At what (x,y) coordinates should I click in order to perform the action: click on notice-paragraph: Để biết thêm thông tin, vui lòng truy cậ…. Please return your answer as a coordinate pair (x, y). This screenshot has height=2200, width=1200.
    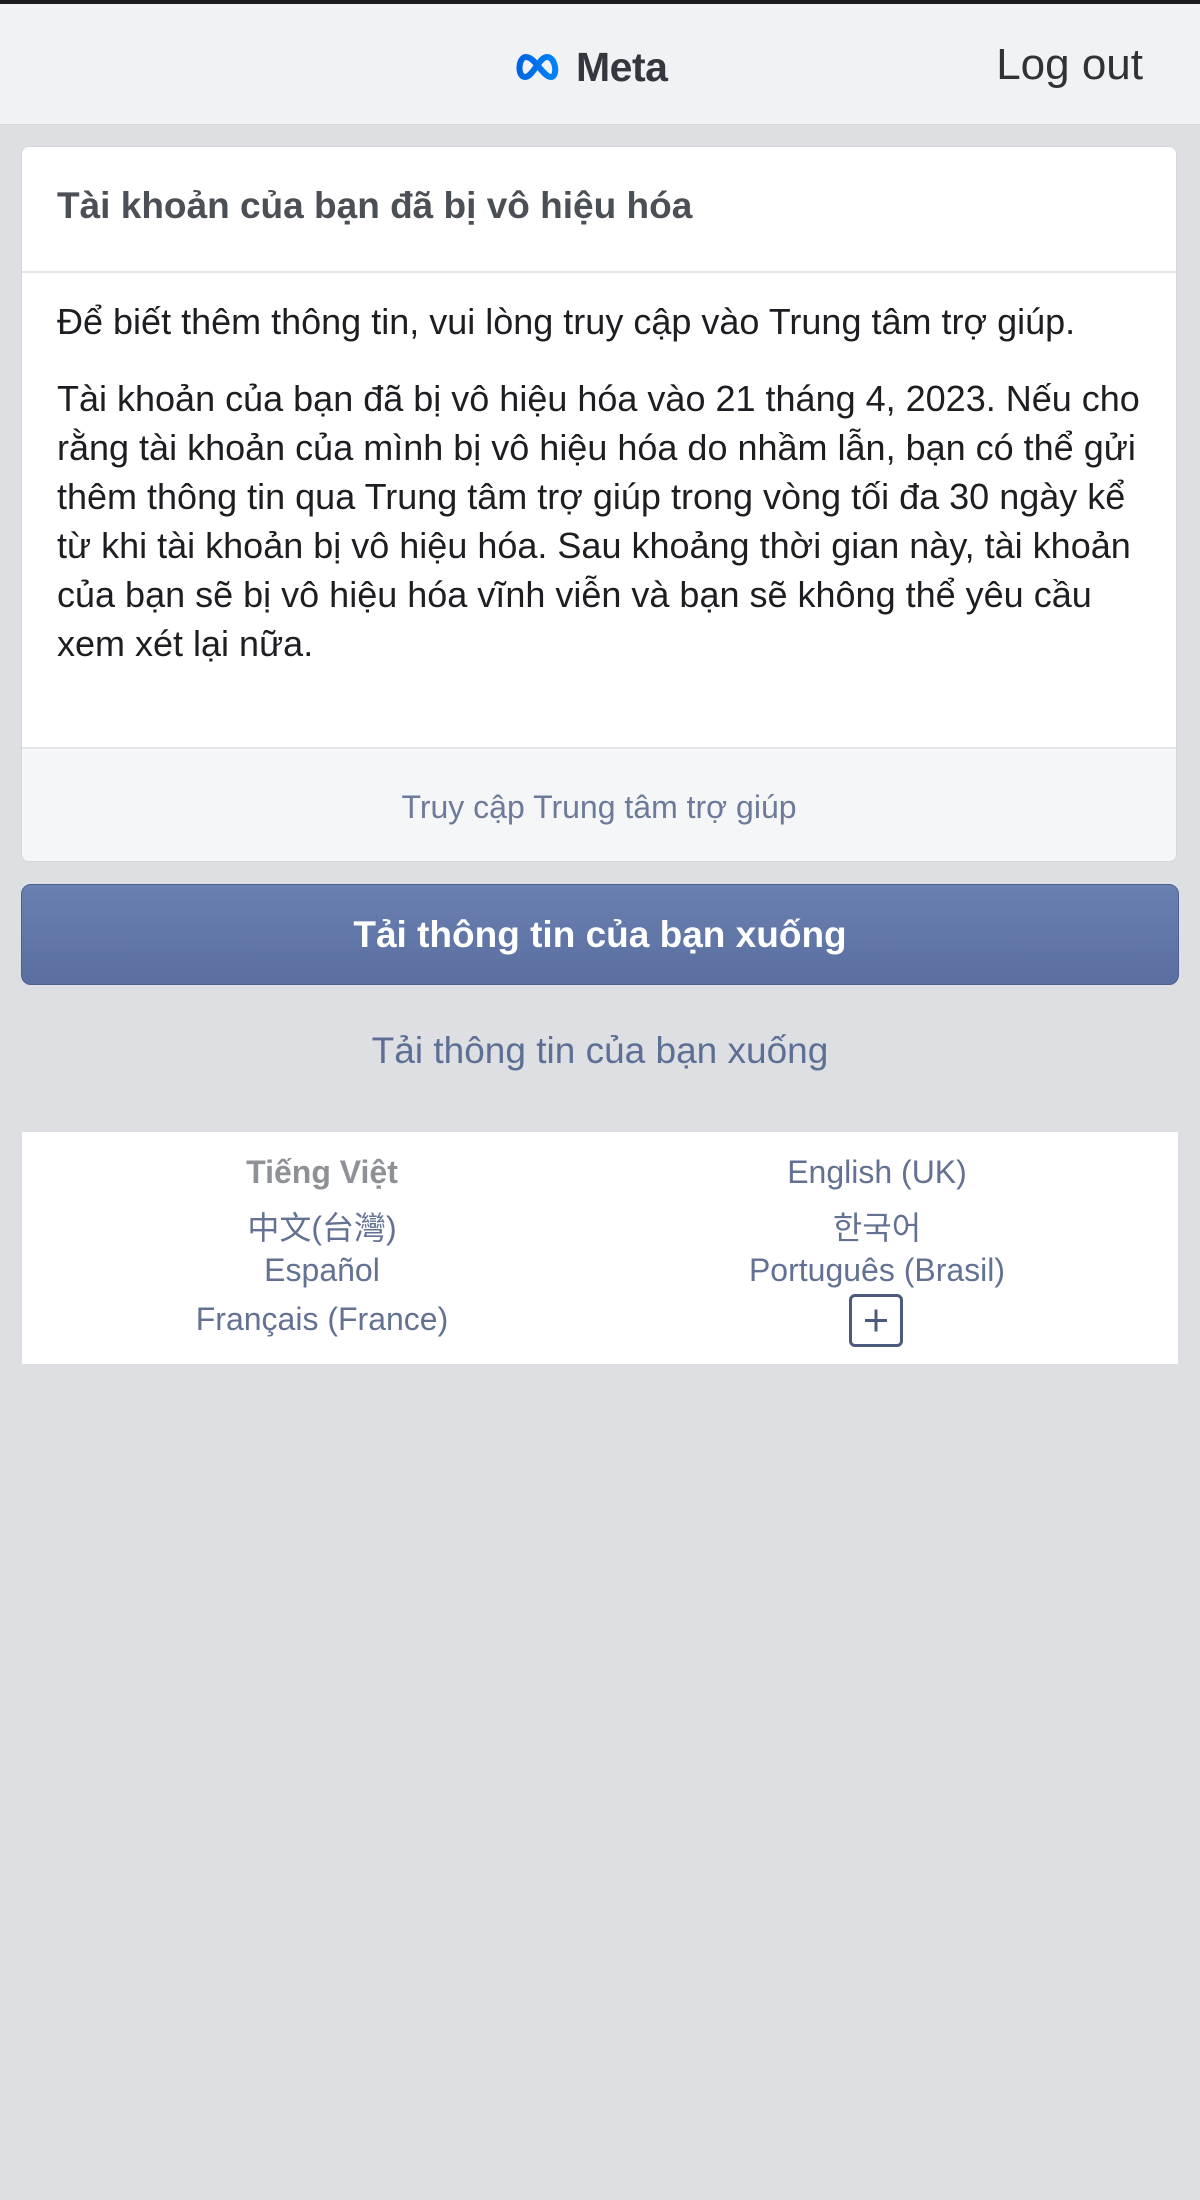
    Looking at the image, I should click on (566, 321).